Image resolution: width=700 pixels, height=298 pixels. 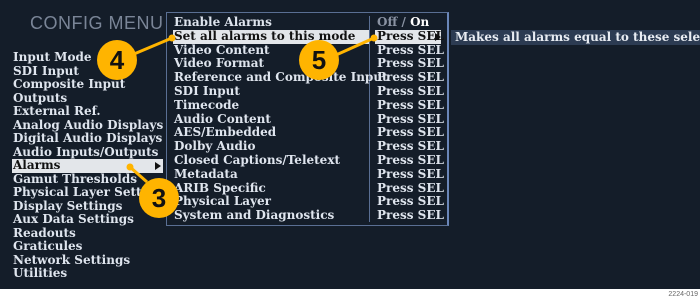 What do you see at coordinates (355, 46) in the screenshot?
I see `callout-5-leader` at bounding box center [355, 46].